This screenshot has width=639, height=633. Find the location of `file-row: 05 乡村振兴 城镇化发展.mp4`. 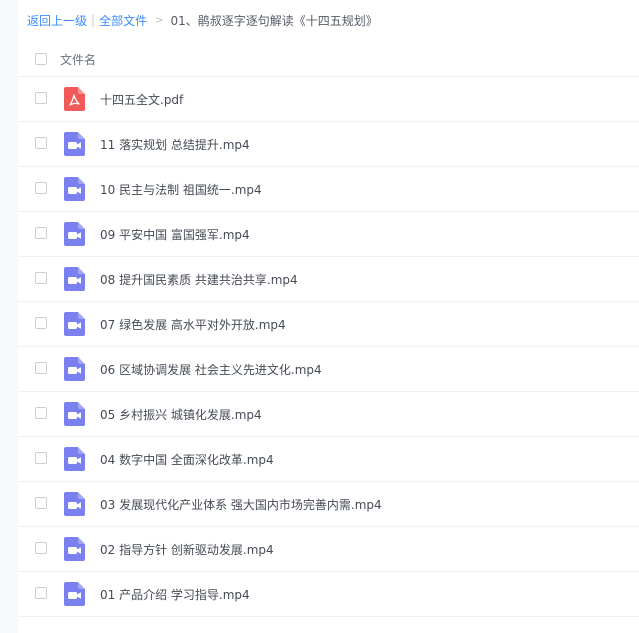

file-row: 05 乡村振兴 城镇化发展.mp4 is located at coordinates (328, 414).